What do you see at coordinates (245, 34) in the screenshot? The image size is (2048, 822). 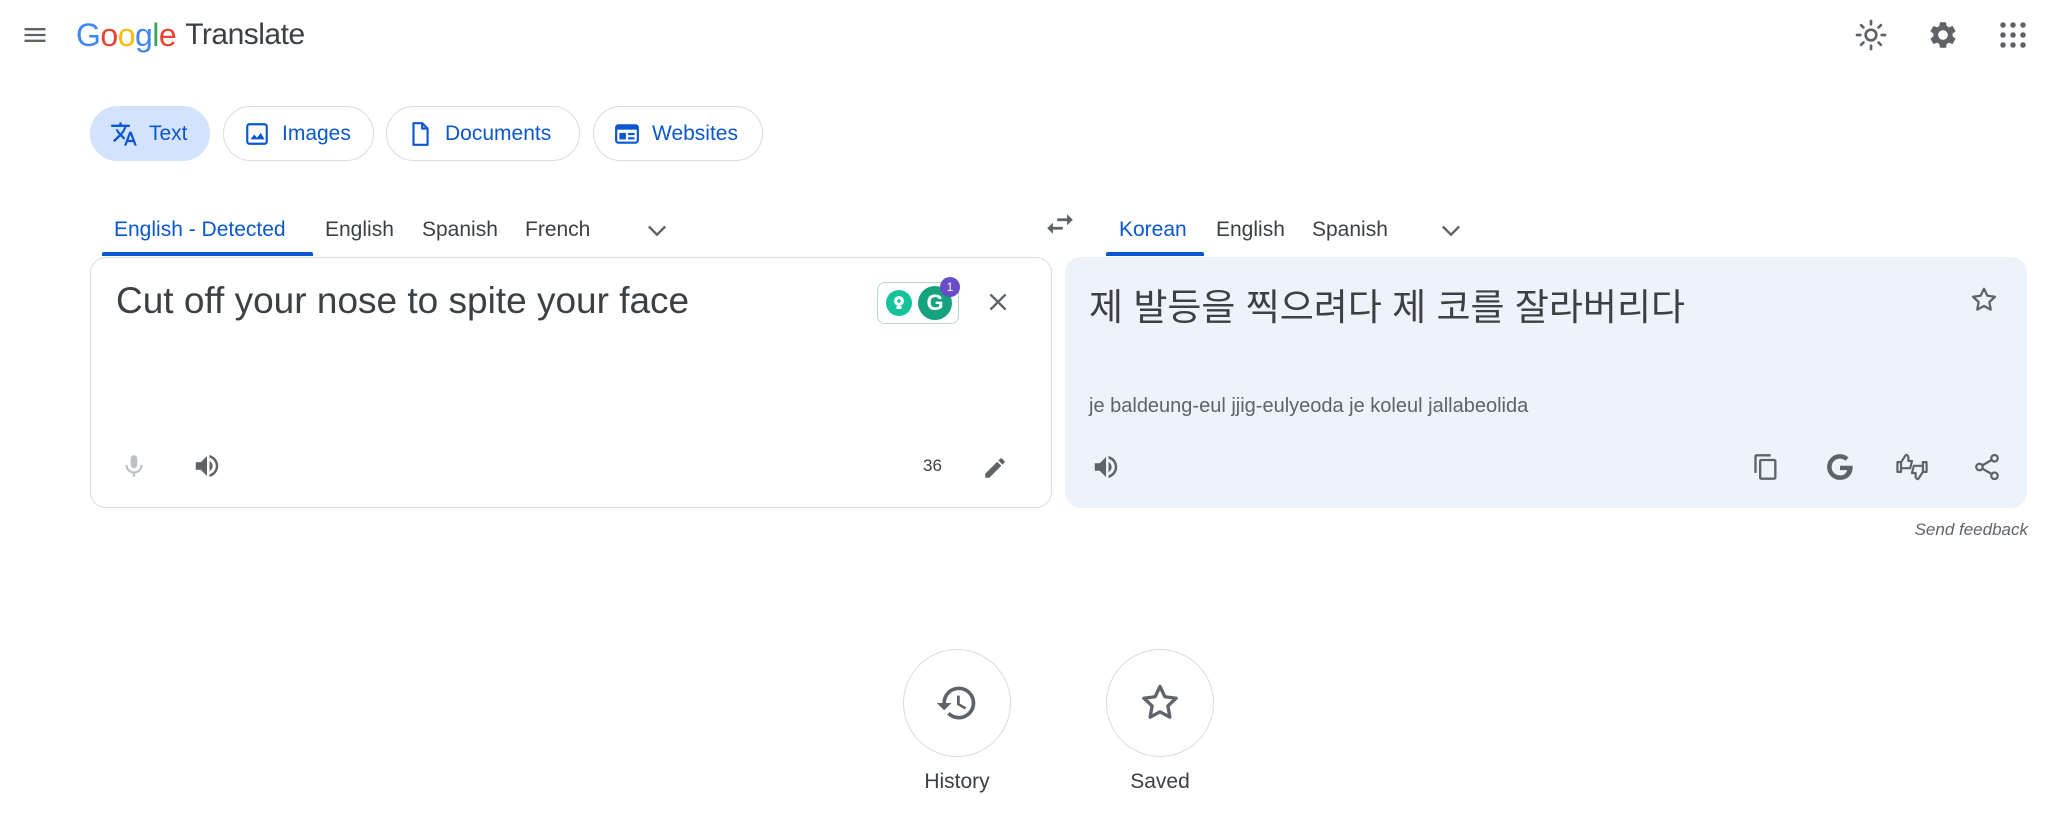 I see `product-name: Translate` at bounding box center [245, 34].